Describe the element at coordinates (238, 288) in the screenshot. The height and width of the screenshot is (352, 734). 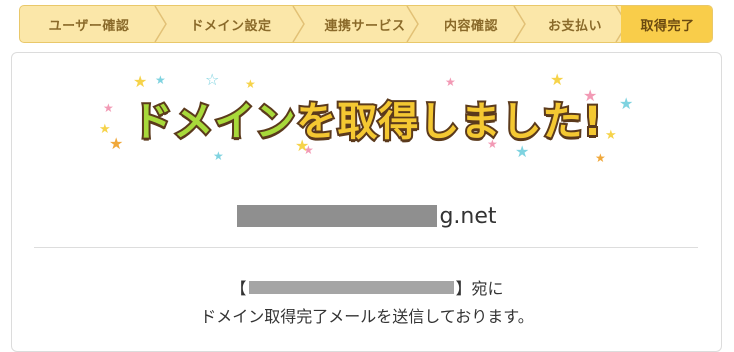
I see `open-bracket: 【` at that location.